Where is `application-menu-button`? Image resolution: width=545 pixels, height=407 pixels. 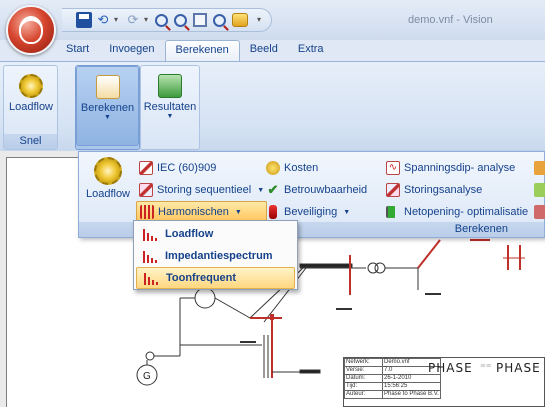
application-menu-button is located at coordinates (31, 30).